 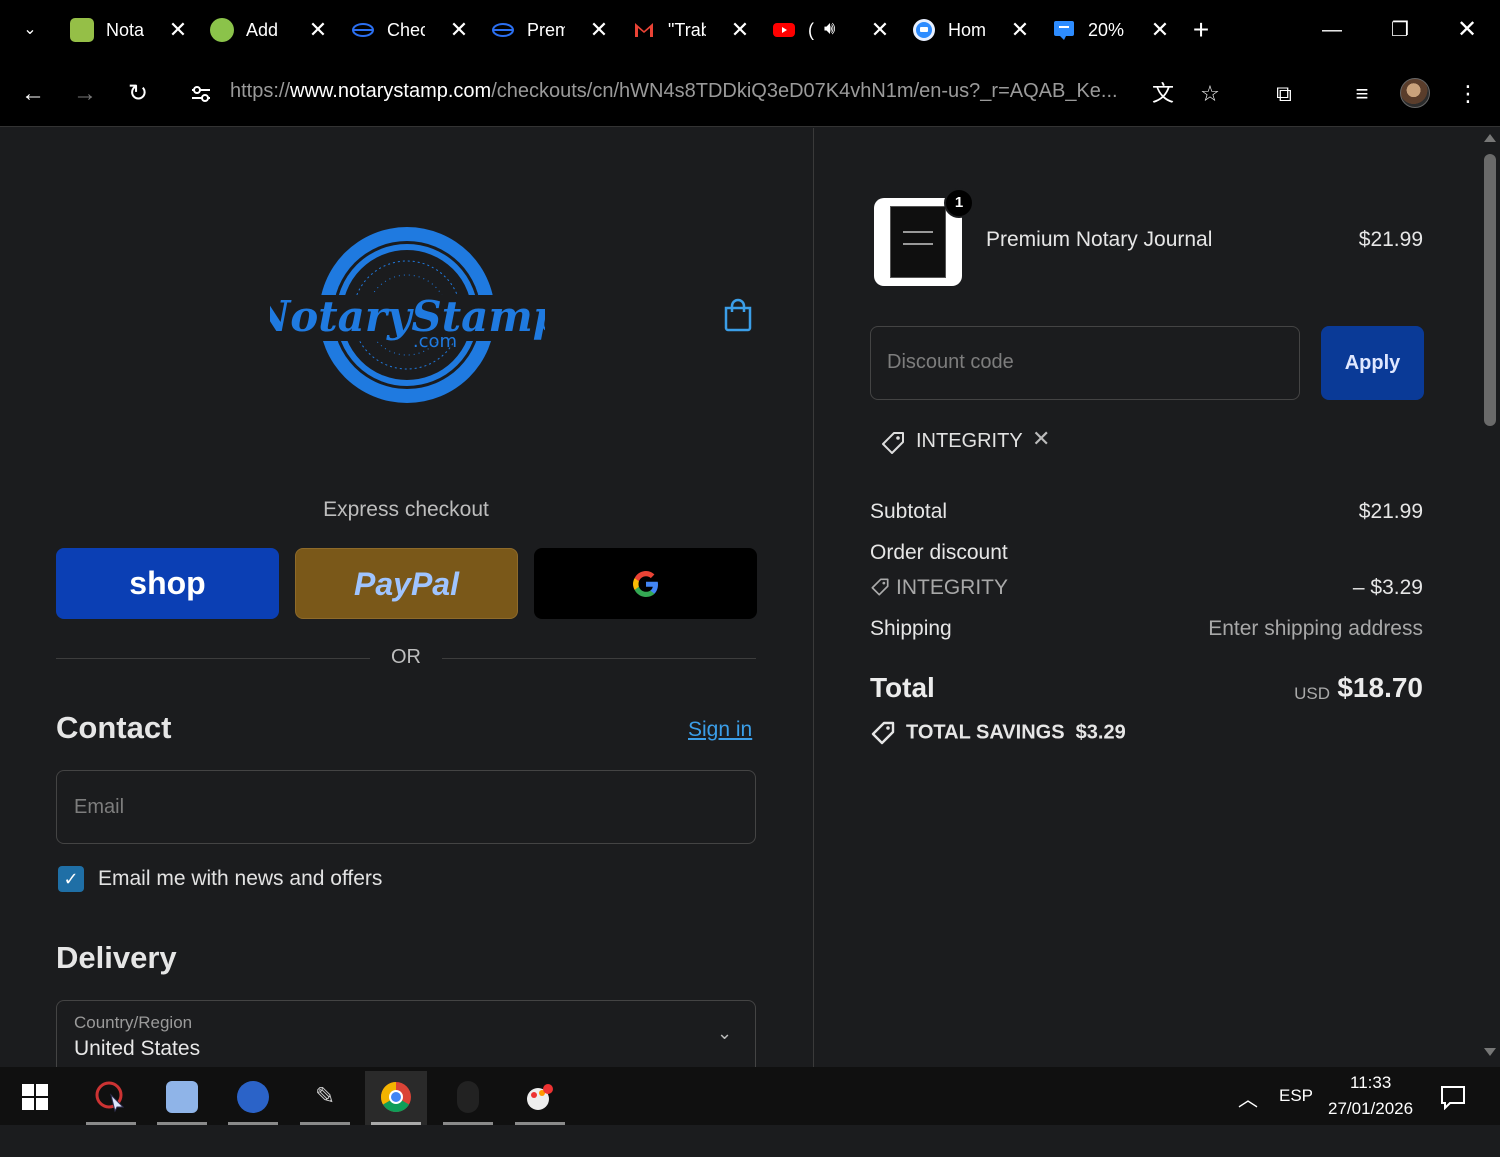 I want to click on taskbar-cursor-app, so click(x=111, y=1098).